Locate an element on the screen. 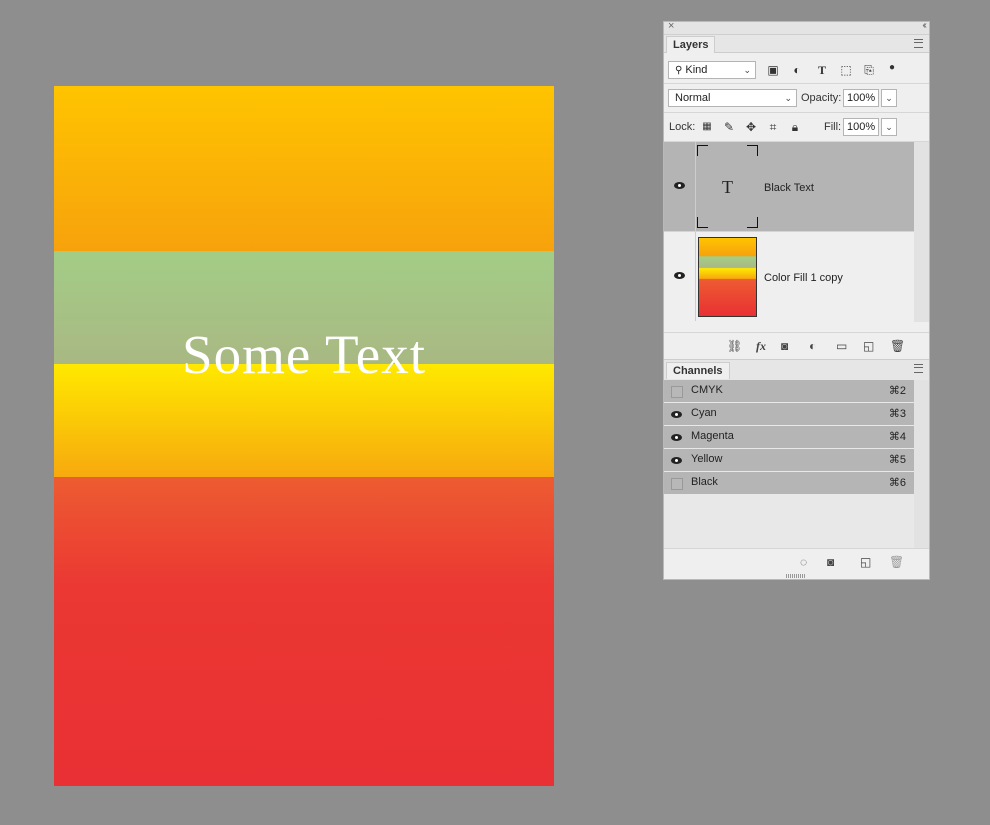  layers-list: T Black Text Color Fill 1 copy is located at coordinates (789, 237).